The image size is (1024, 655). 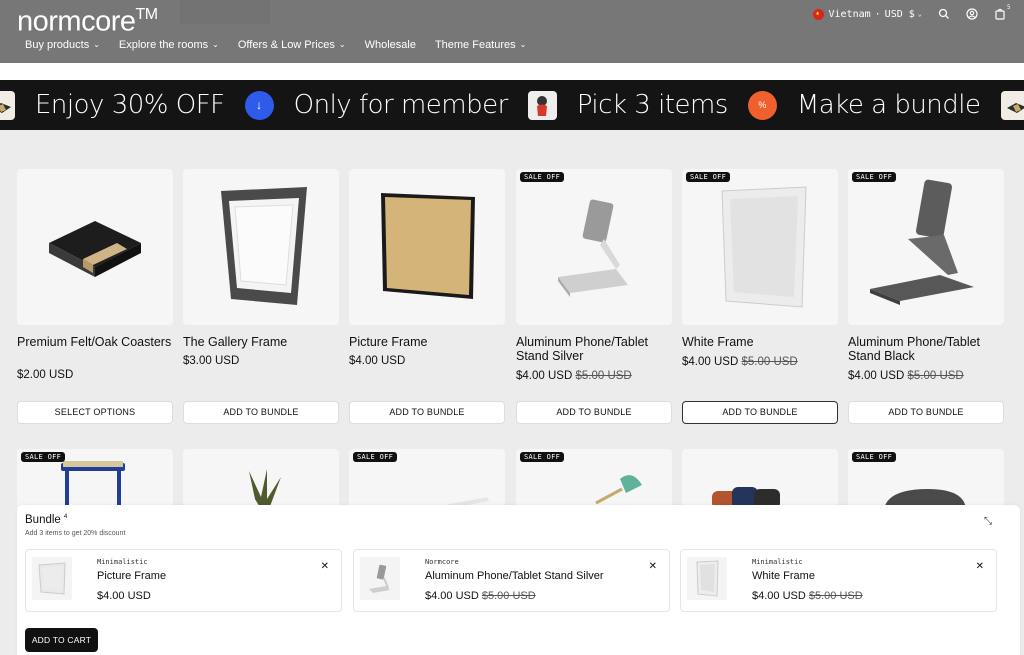 I want to click on product-card: Picture Frame $4.00 USD ADD TO BUNDLE, so click(x=427, y=296).